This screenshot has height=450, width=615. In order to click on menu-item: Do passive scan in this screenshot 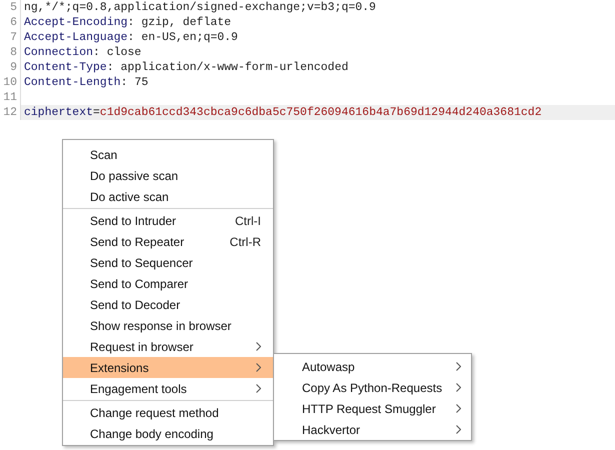, I will do `click(168, 175)`.